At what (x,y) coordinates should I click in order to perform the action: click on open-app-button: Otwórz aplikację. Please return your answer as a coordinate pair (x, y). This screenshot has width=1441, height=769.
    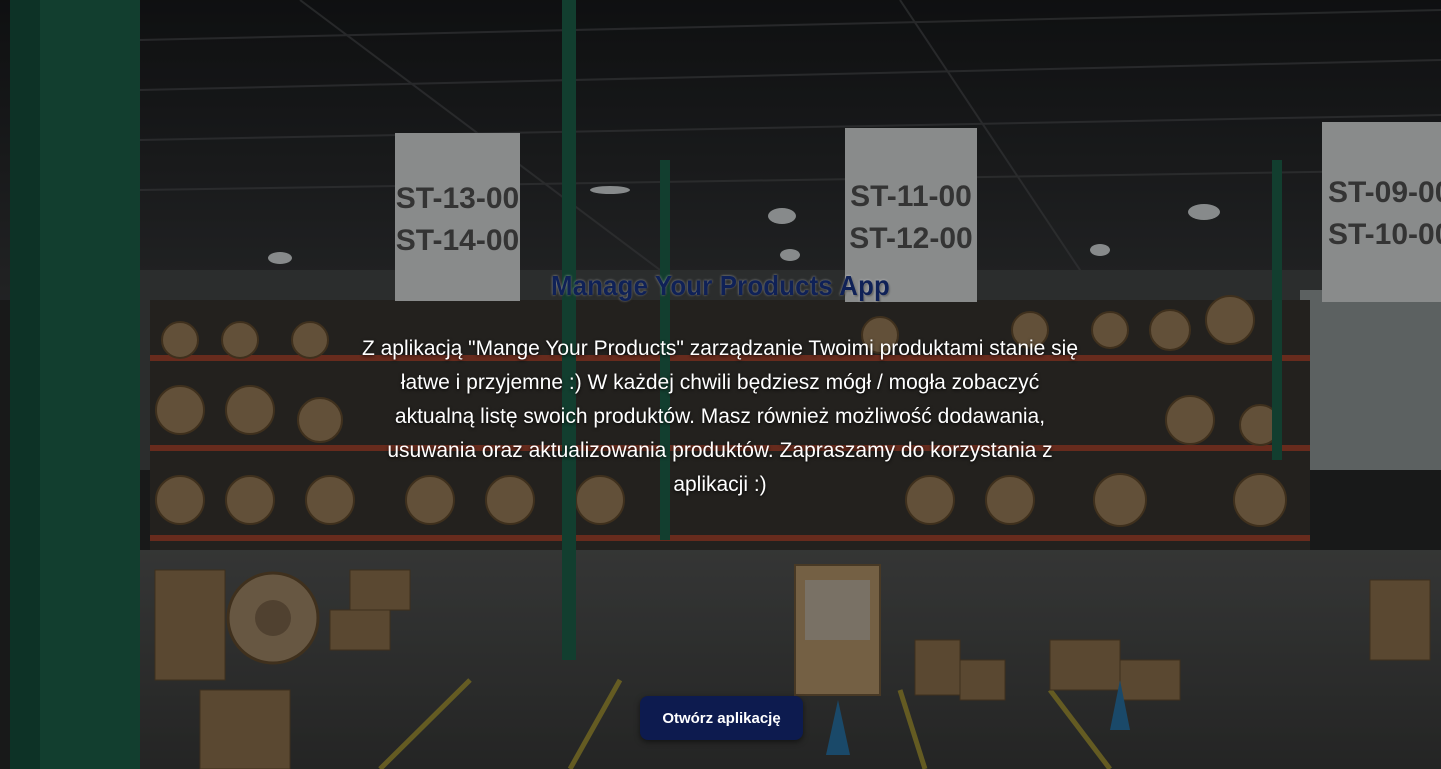
    Looking at the image, I should click on (721, 718).